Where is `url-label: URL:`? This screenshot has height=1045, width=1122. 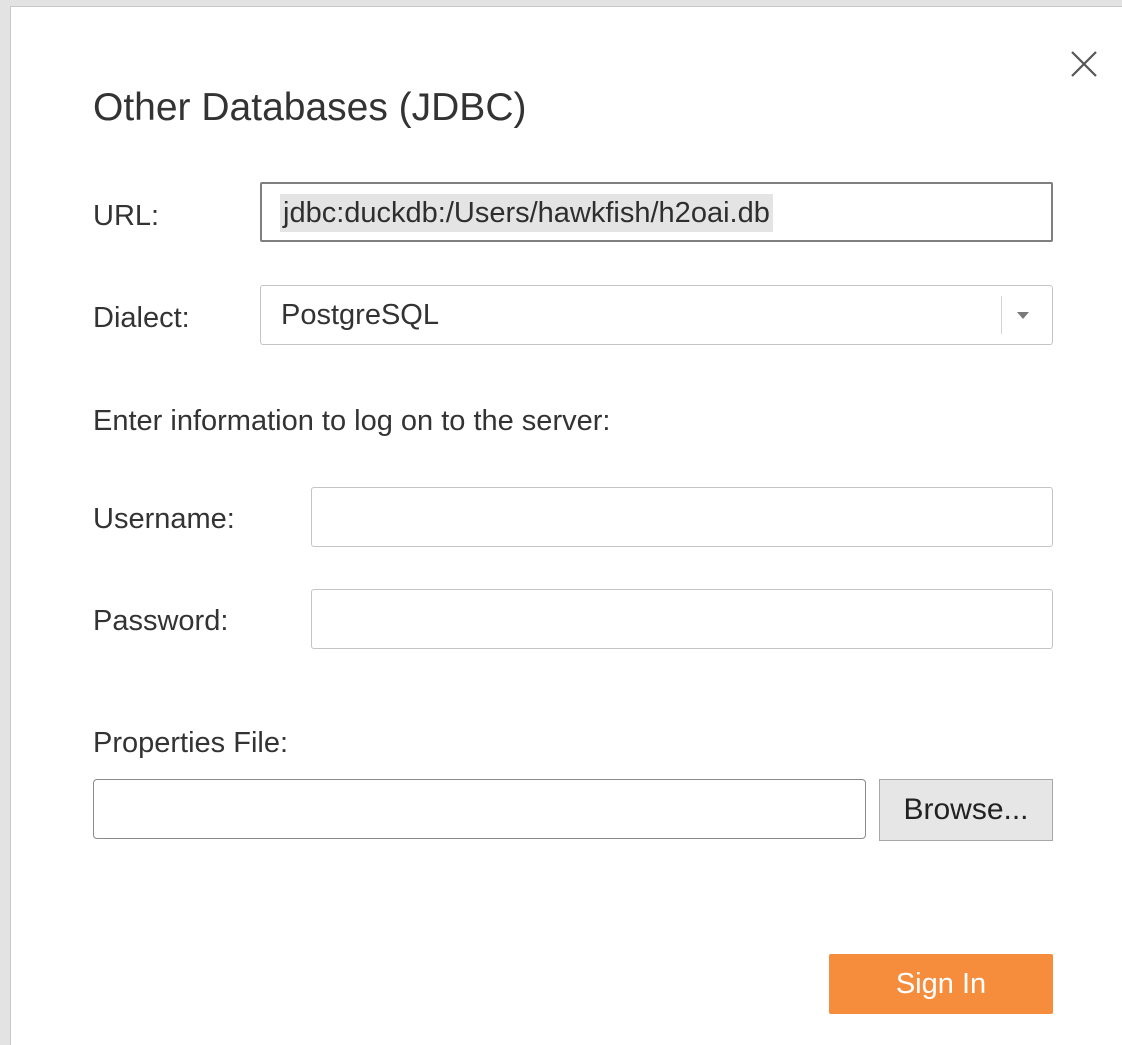
url-label: URL: is located at coordinates (126, 216).